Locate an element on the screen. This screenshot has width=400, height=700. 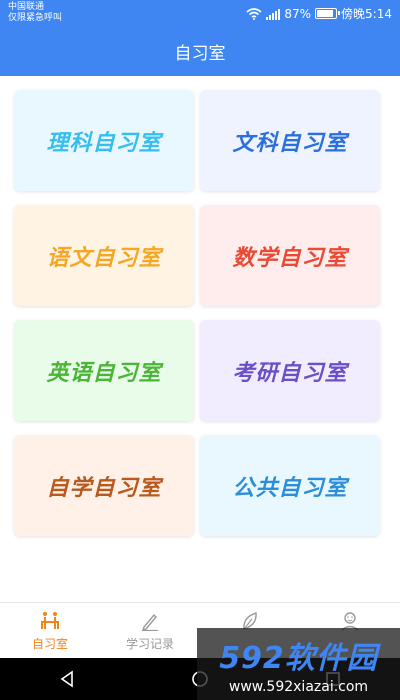
room-card-label: 语文自习室 is located at coordinates (104, 258).